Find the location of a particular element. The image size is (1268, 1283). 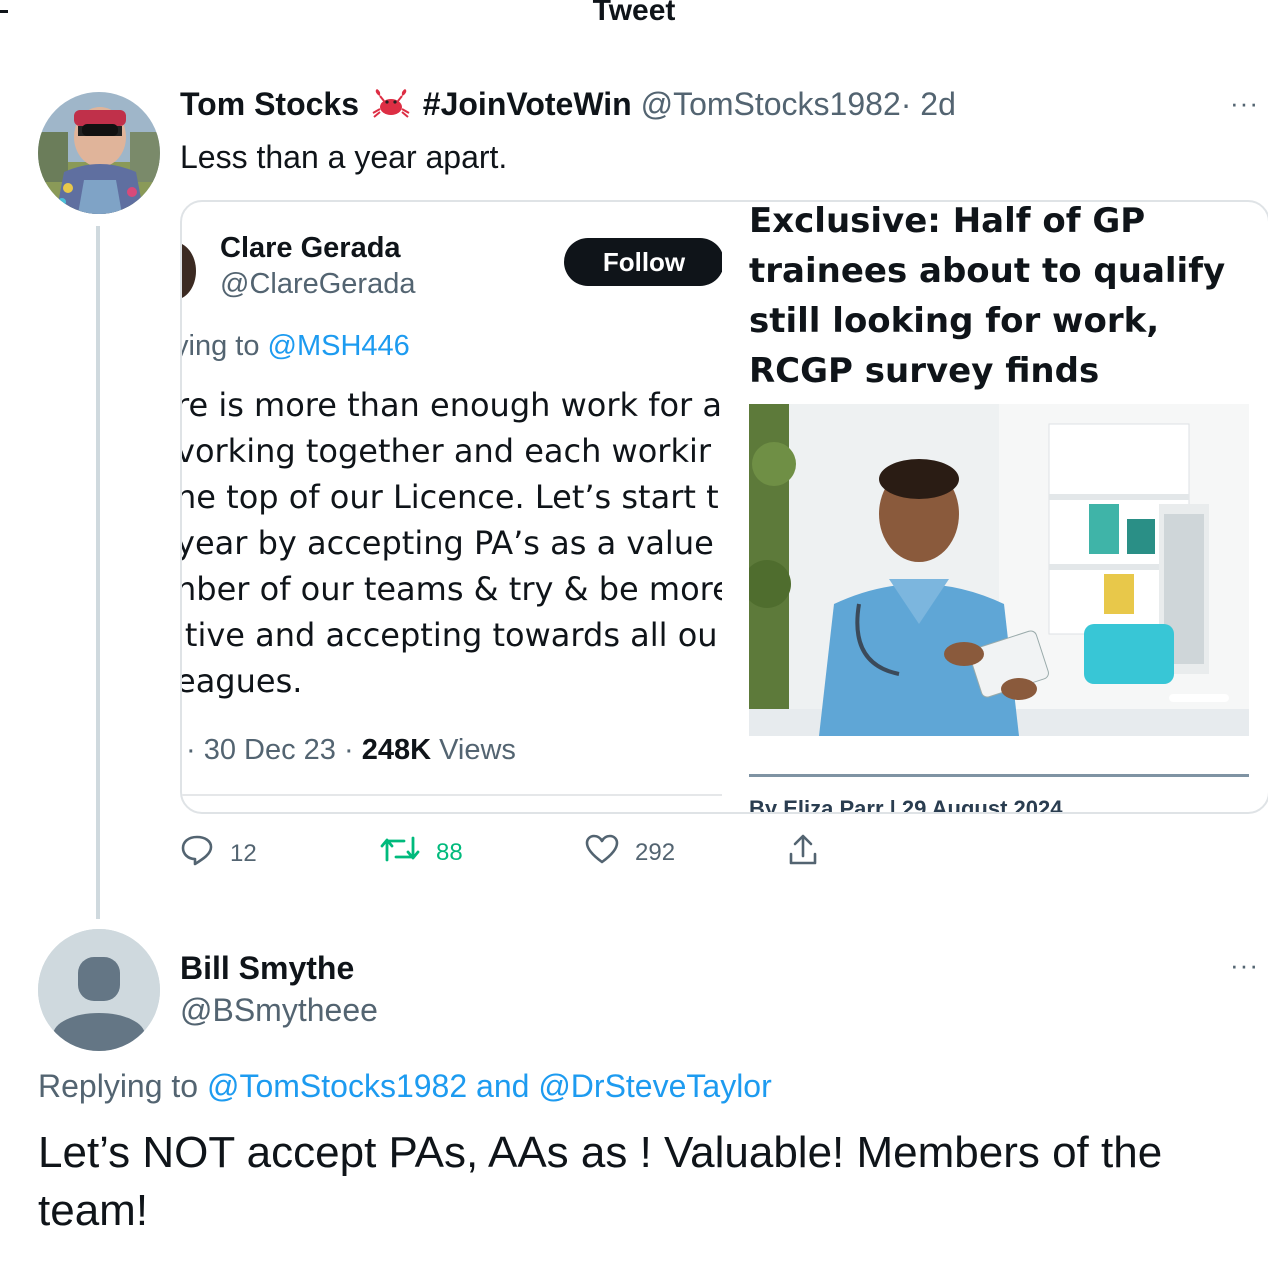

reply-count: 12 is located at coordinates (243, 853).